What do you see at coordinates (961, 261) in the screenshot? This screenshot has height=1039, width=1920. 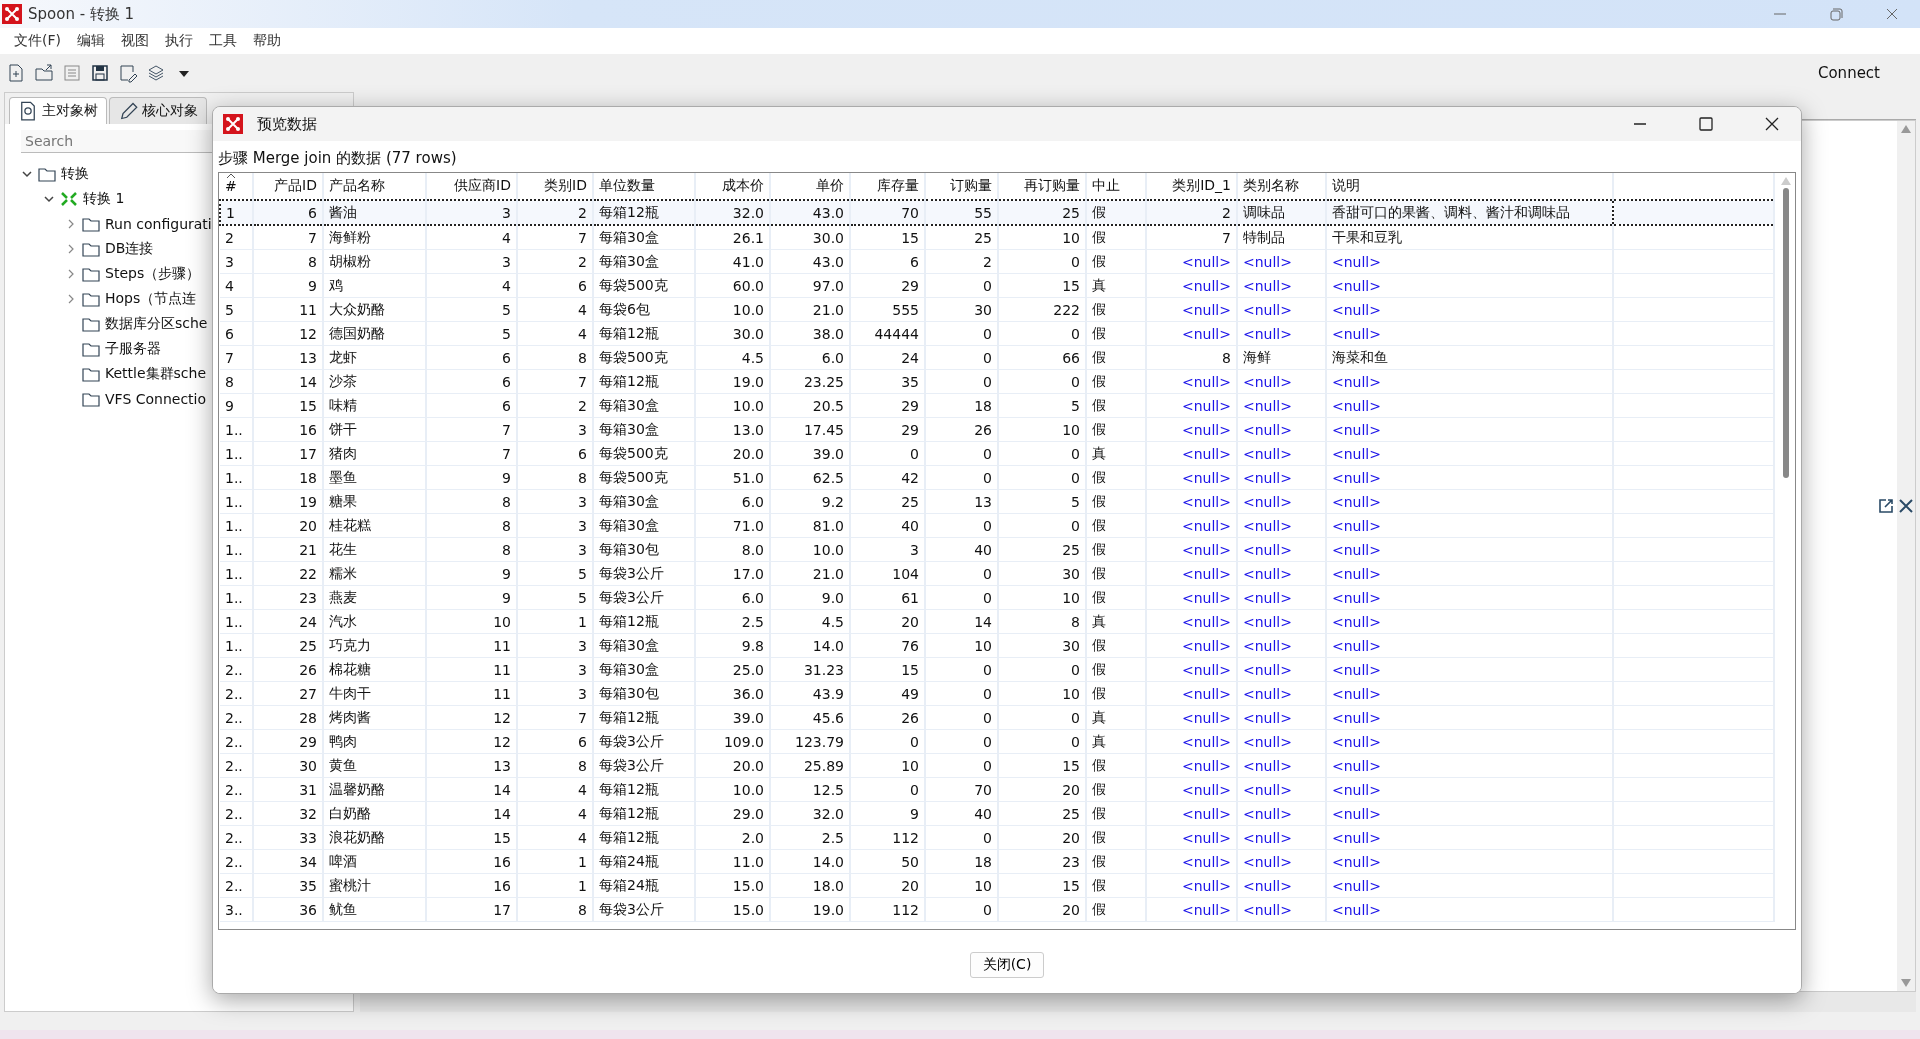 I see `table-cell: 2` at bounding box center [961, 261].